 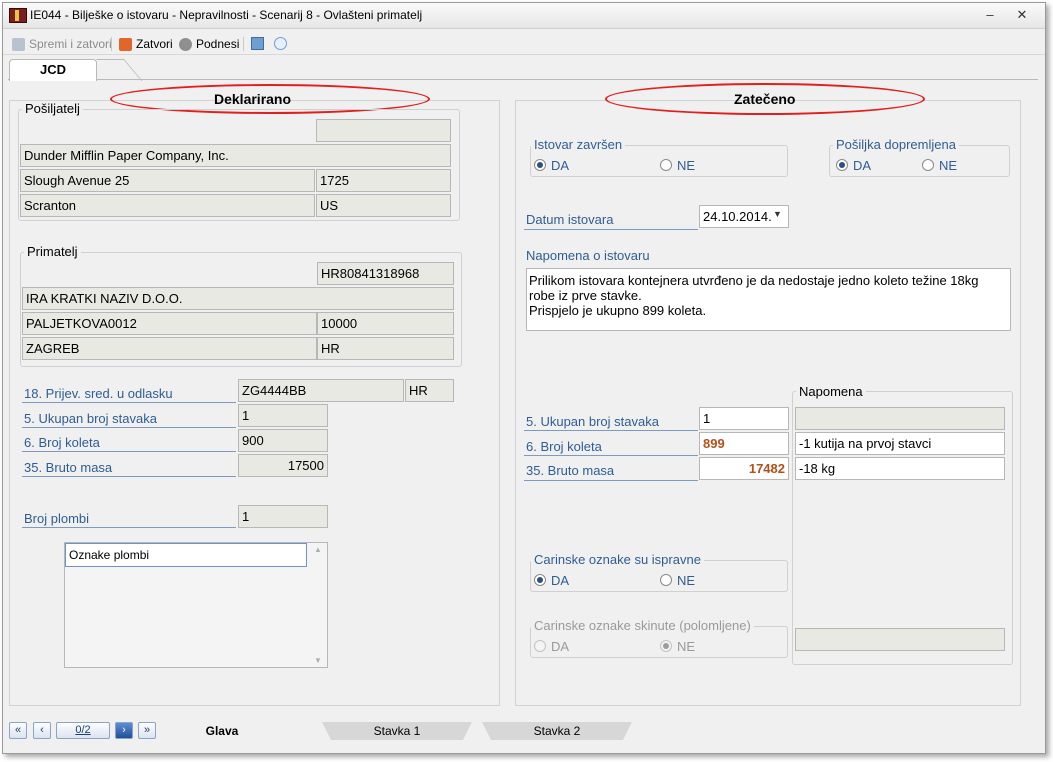 What do you see at coordinates (551, 580) in the screenshot?
I see `customs-marks-ok-yes: DA` at bounding box center [551, 580].